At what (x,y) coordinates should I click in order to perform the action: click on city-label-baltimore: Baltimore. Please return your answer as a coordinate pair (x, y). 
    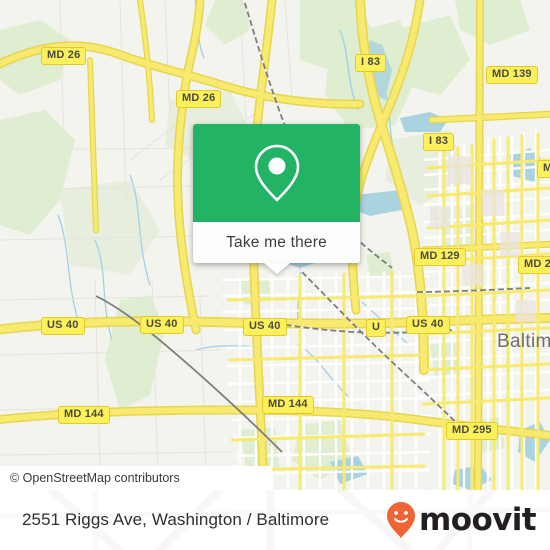
    Looking at the image, I should click on (523, 341).